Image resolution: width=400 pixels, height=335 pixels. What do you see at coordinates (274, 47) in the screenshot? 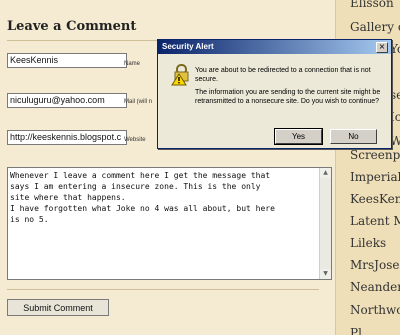
I see `dialog-titlebar: Security Alert ×` at bounding box center [274, 47].